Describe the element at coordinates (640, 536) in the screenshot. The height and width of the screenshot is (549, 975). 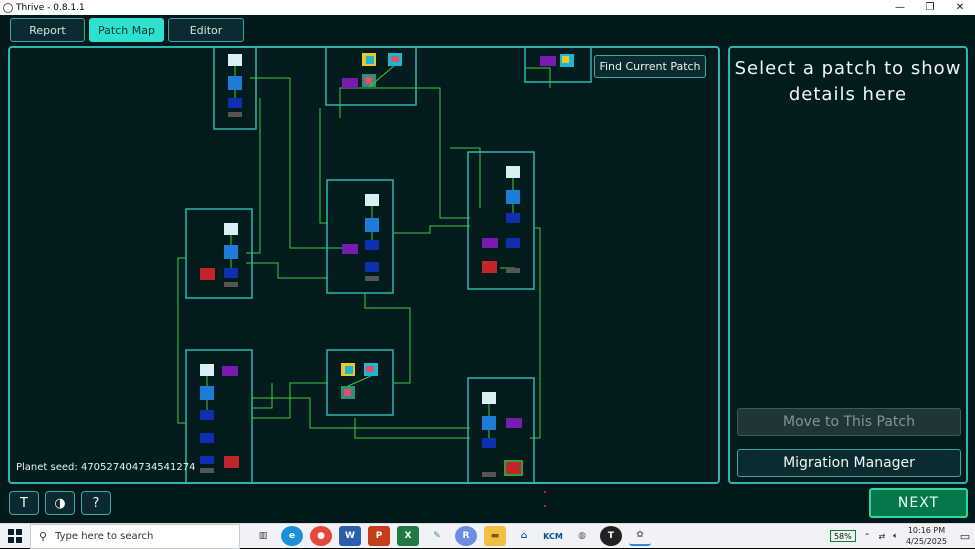
I see `thrive-window-icon: ✿` at that location.